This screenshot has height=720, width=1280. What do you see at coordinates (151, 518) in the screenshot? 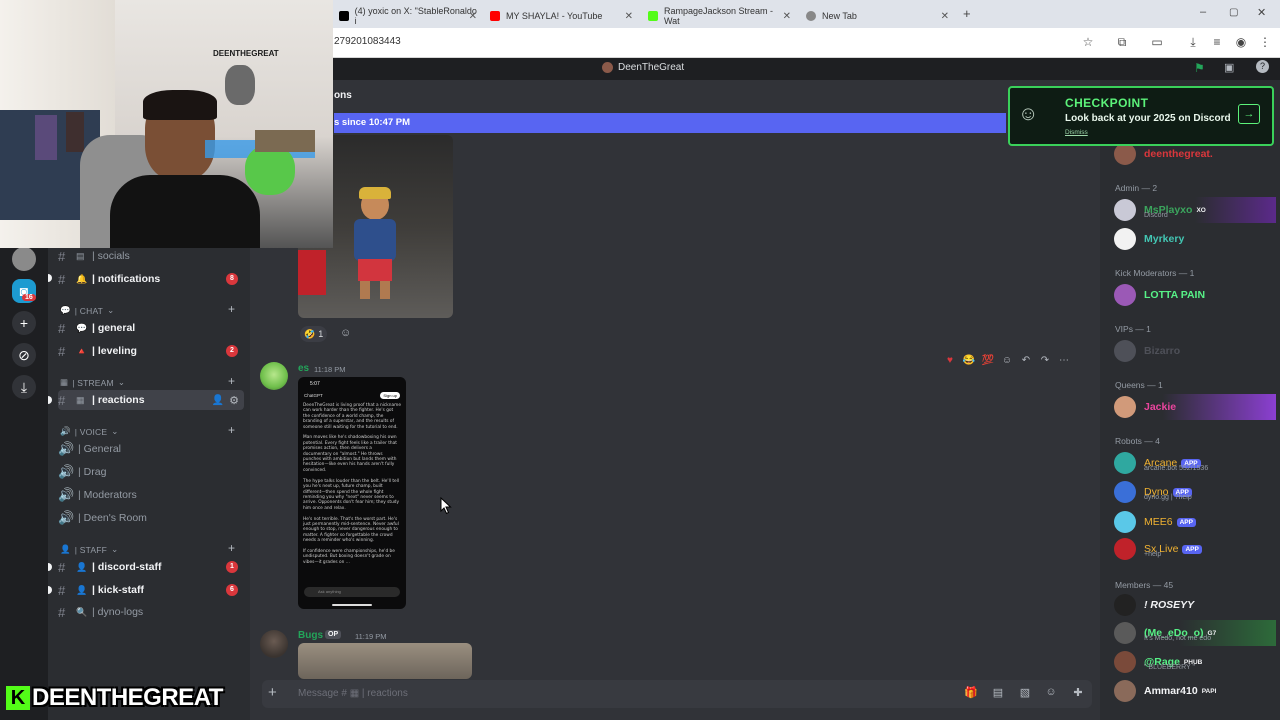
I see `voice-channel-deens-room: 🔊 | Deen's Room` at bounding box center [151, 518].